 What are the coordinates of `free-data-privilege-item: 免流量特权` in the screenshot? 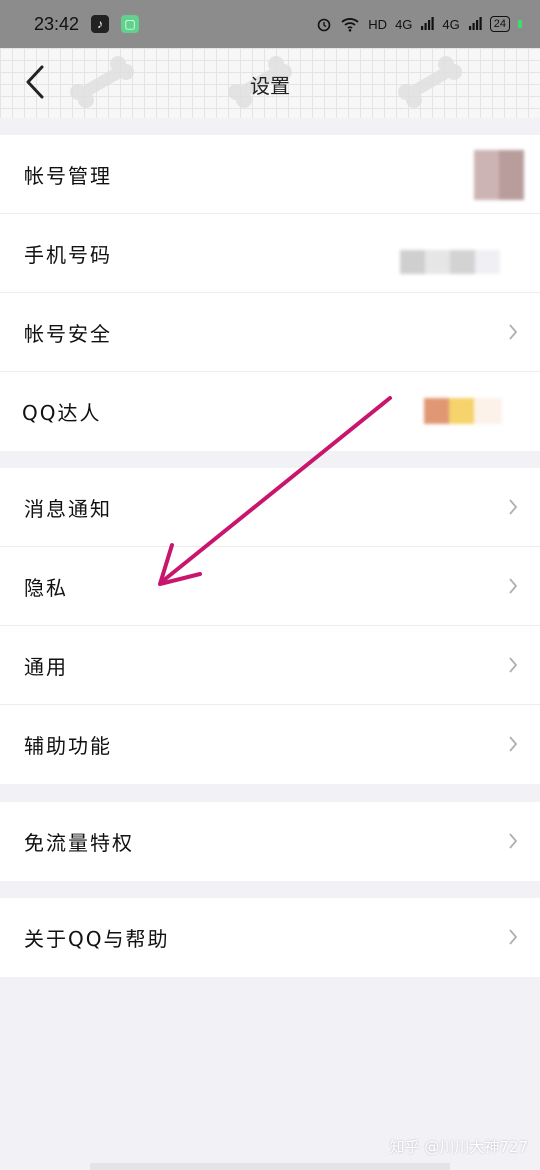 It's located at (270, 841).